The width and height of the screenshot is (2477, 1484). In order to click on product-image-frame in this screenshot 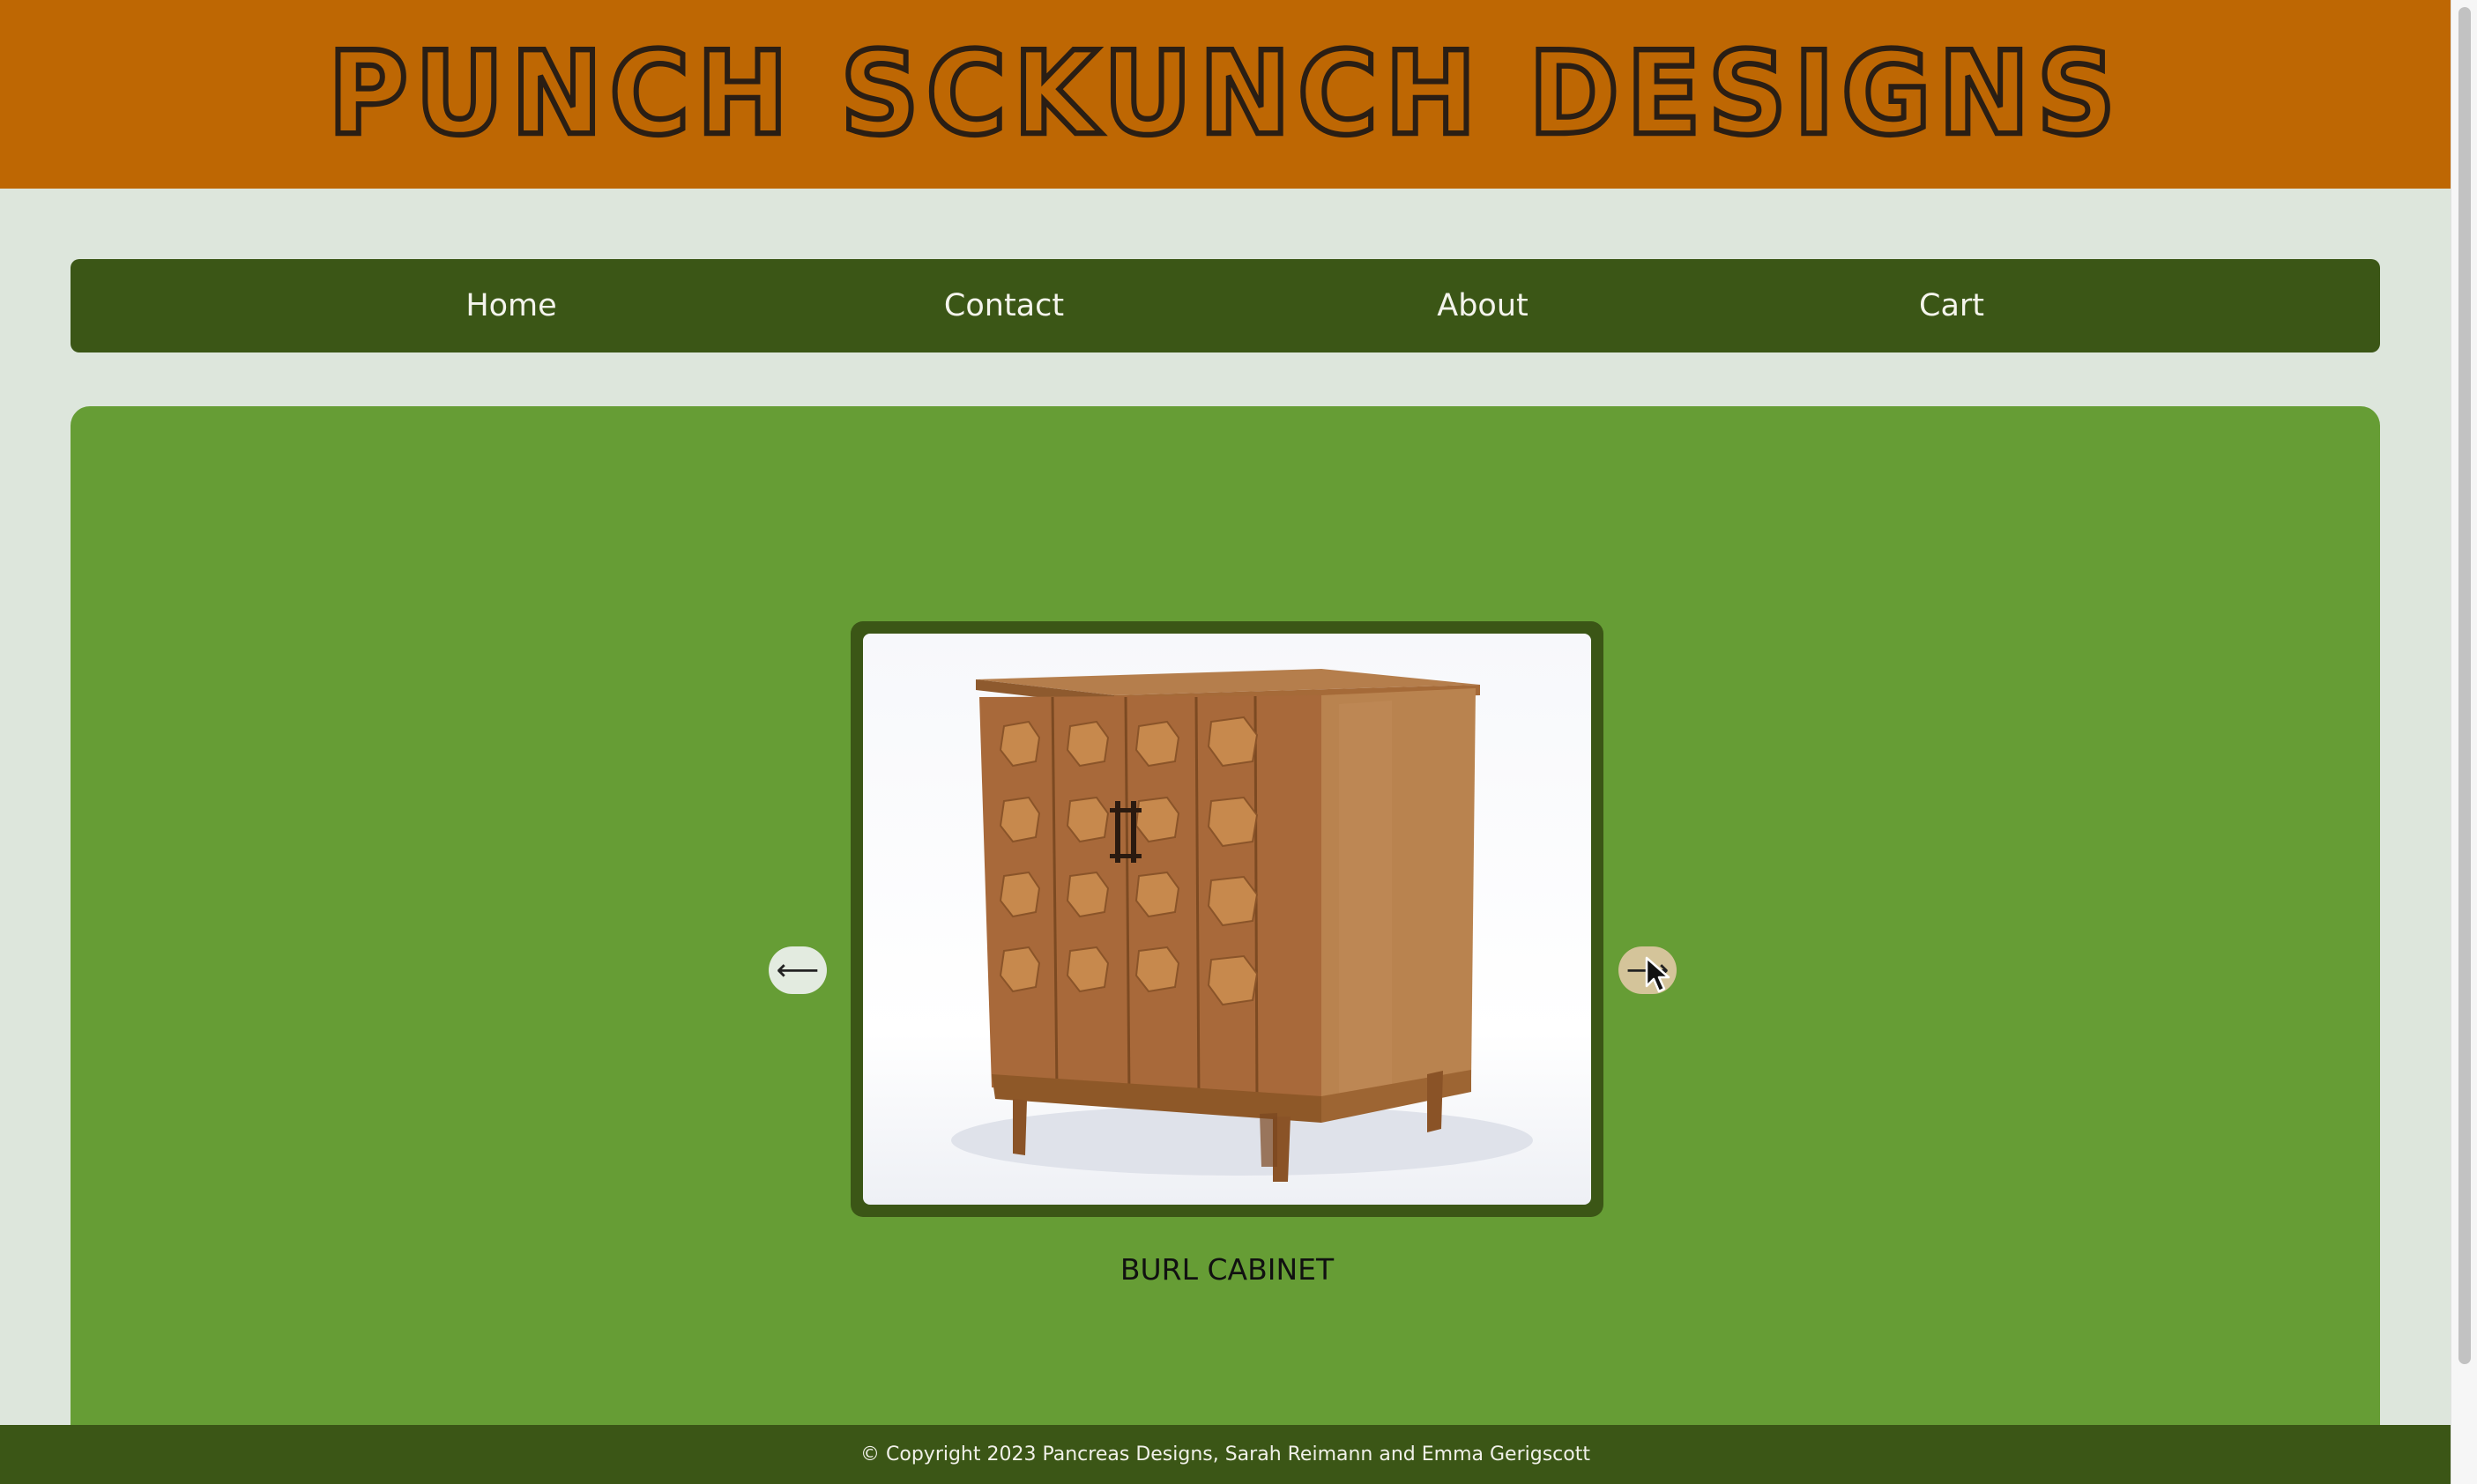, I will do `click(1227, 919)`.